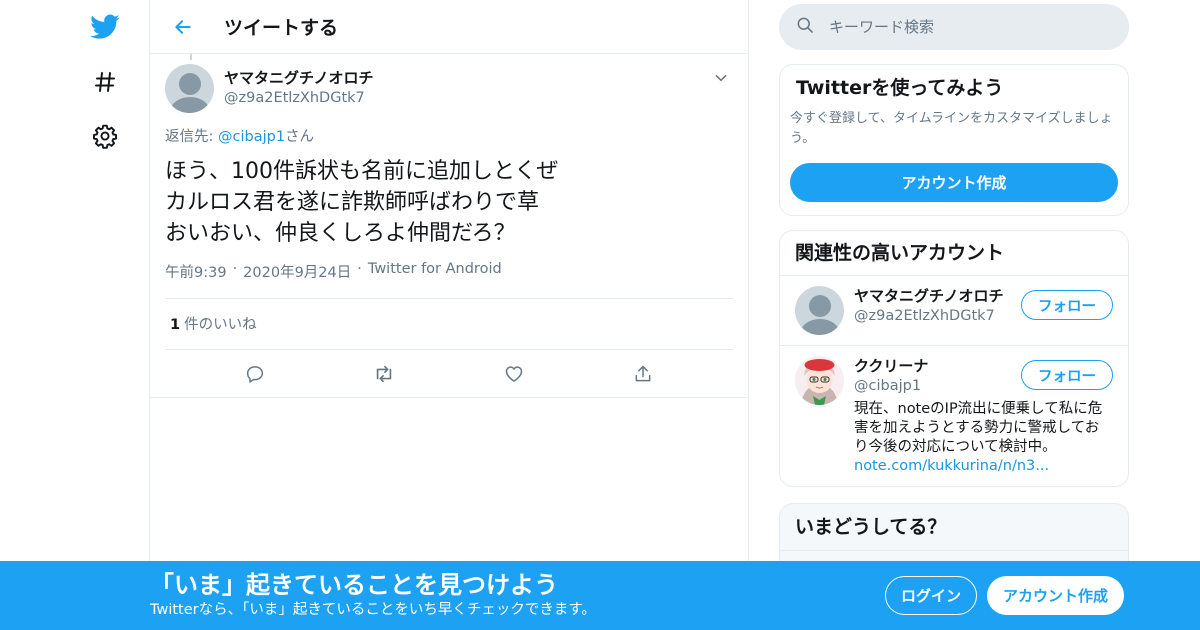 This screenshot has height=630, width=1200. What do you see at coordinates (449, 324) in the screenshot?
I see `likes-row: 1 件のいいね` at bounding box center [449, 324].